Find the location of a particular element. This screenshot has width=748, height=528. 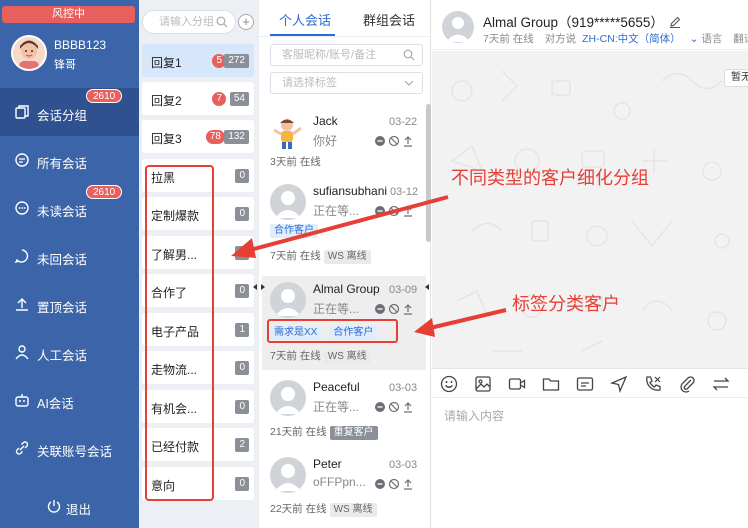

chat-list-item: Jack 03-22 你好 3天前 在线 is located at coordinates (344, 140).